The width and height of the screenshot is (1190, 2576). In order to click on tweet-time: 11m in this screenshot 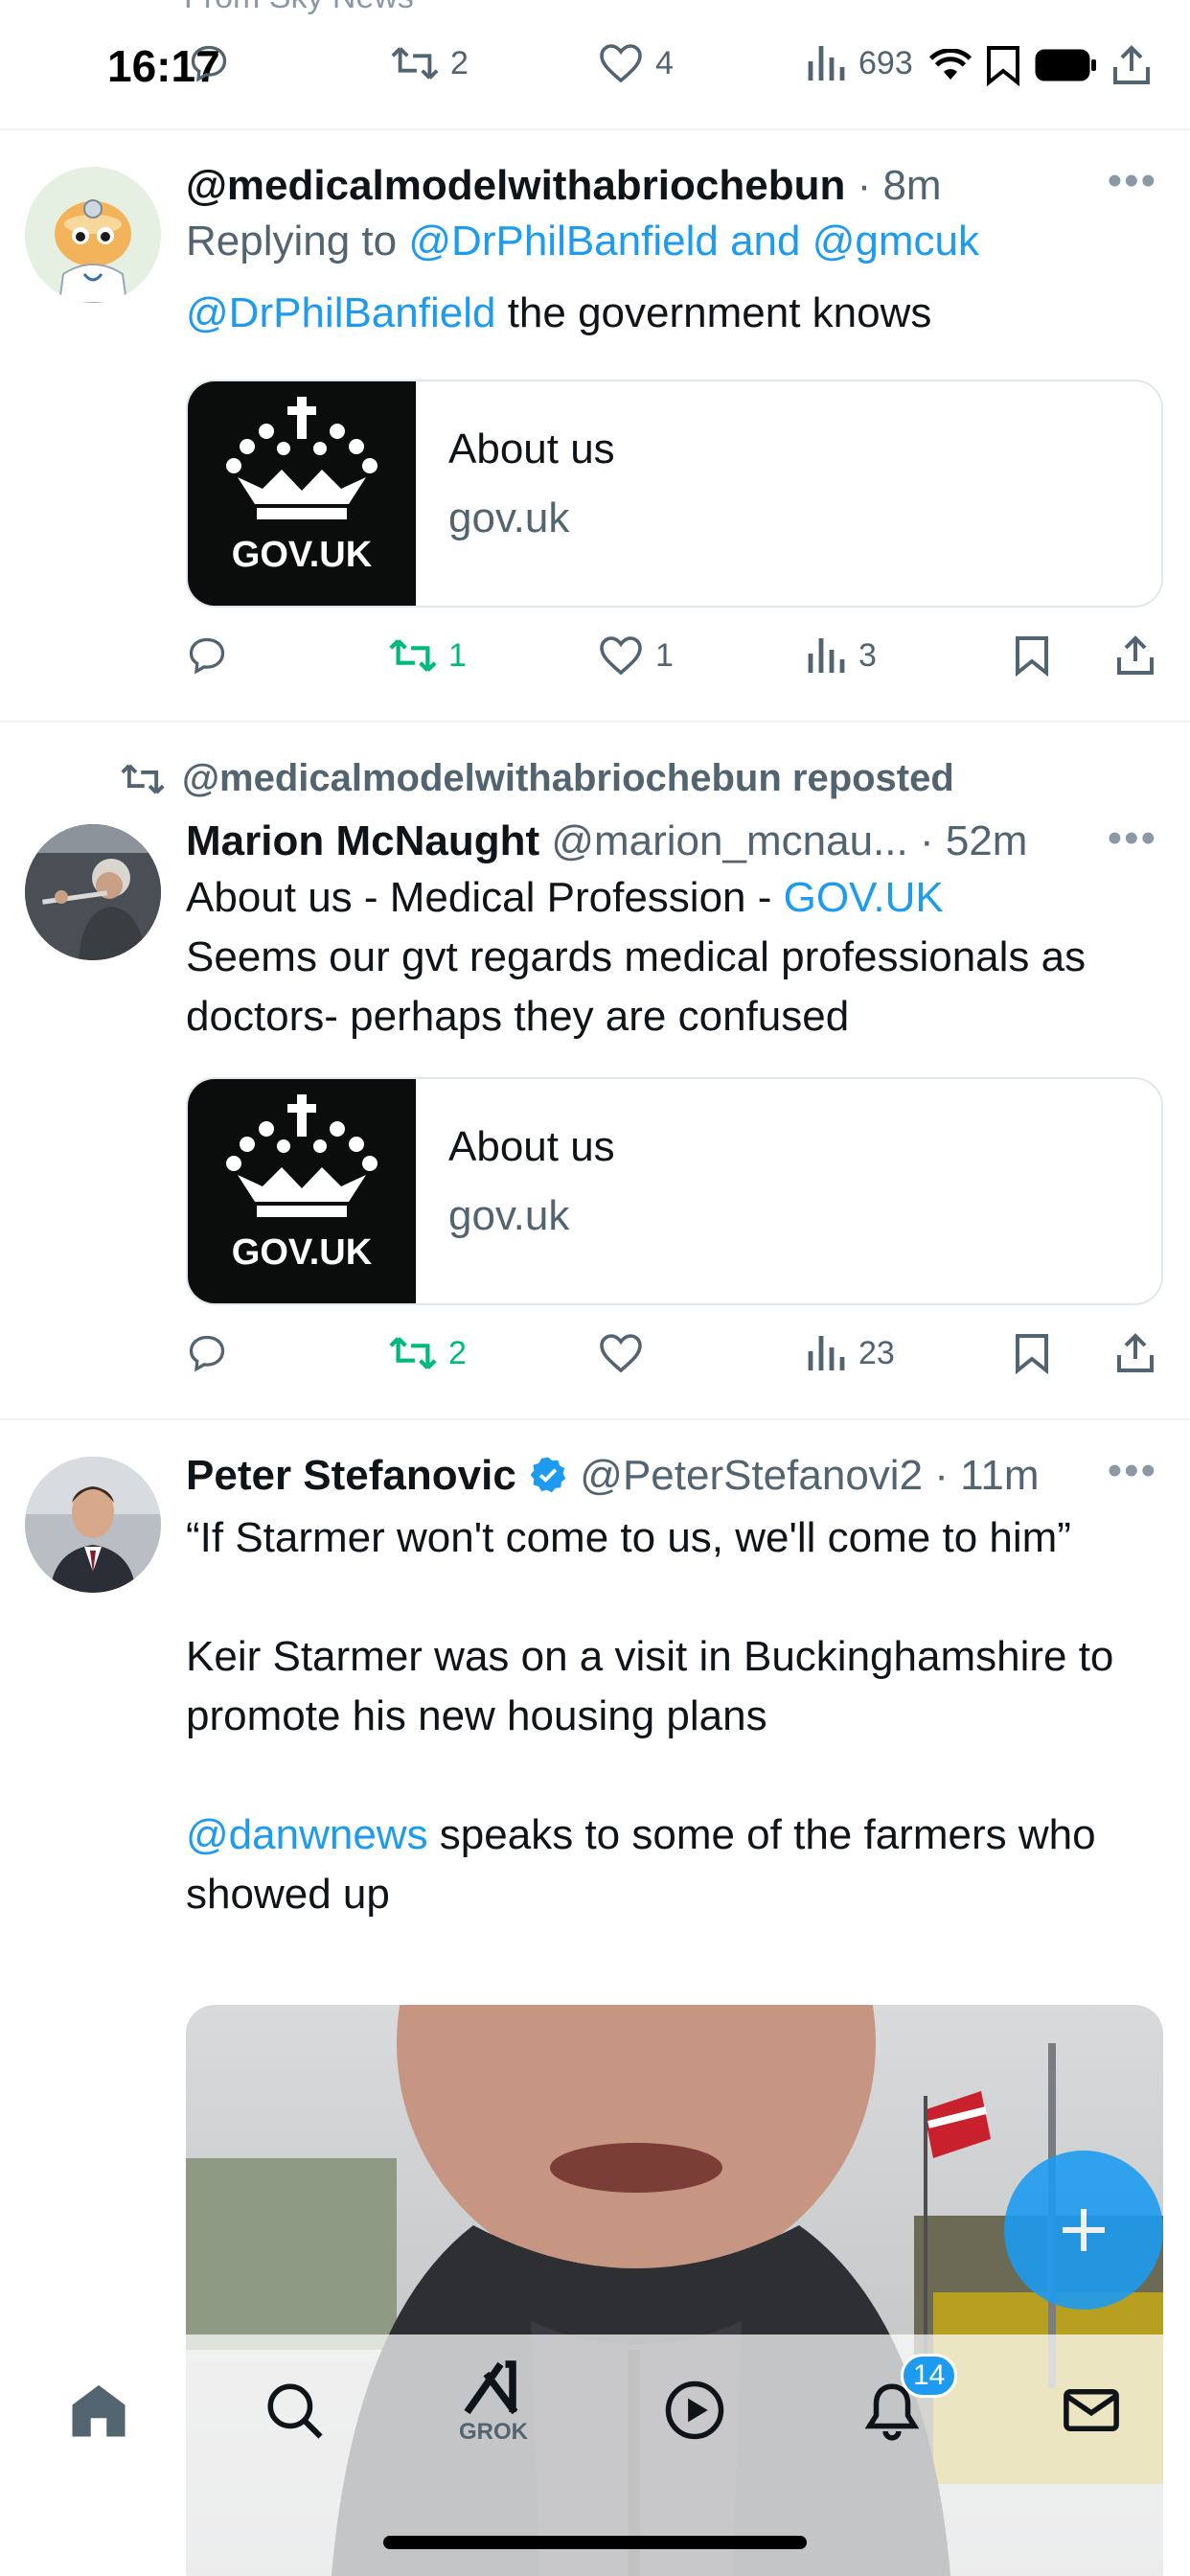, I will do `click(1000, 1475)`.